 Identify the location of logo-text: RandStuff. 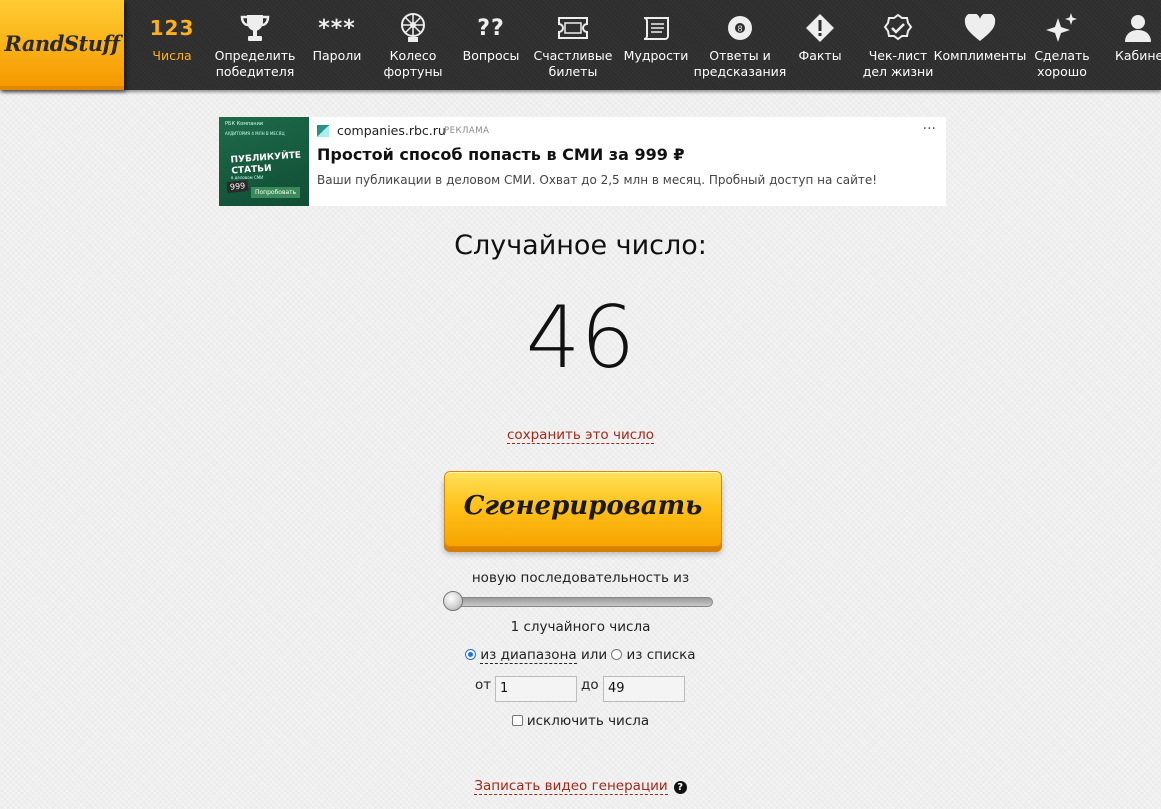
(62, 43).